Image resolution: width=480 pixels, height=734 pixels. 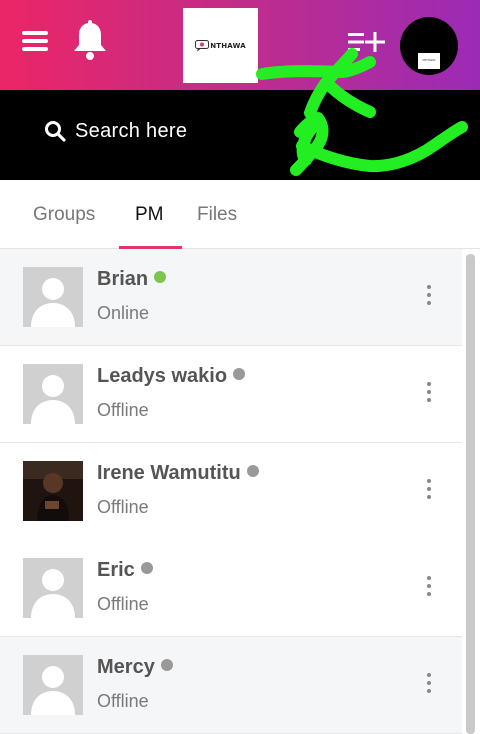 What do you see at coordinates (366, 42) in the screenshot?
I see `new-conversation-icon` at bounding box center [366, 42].